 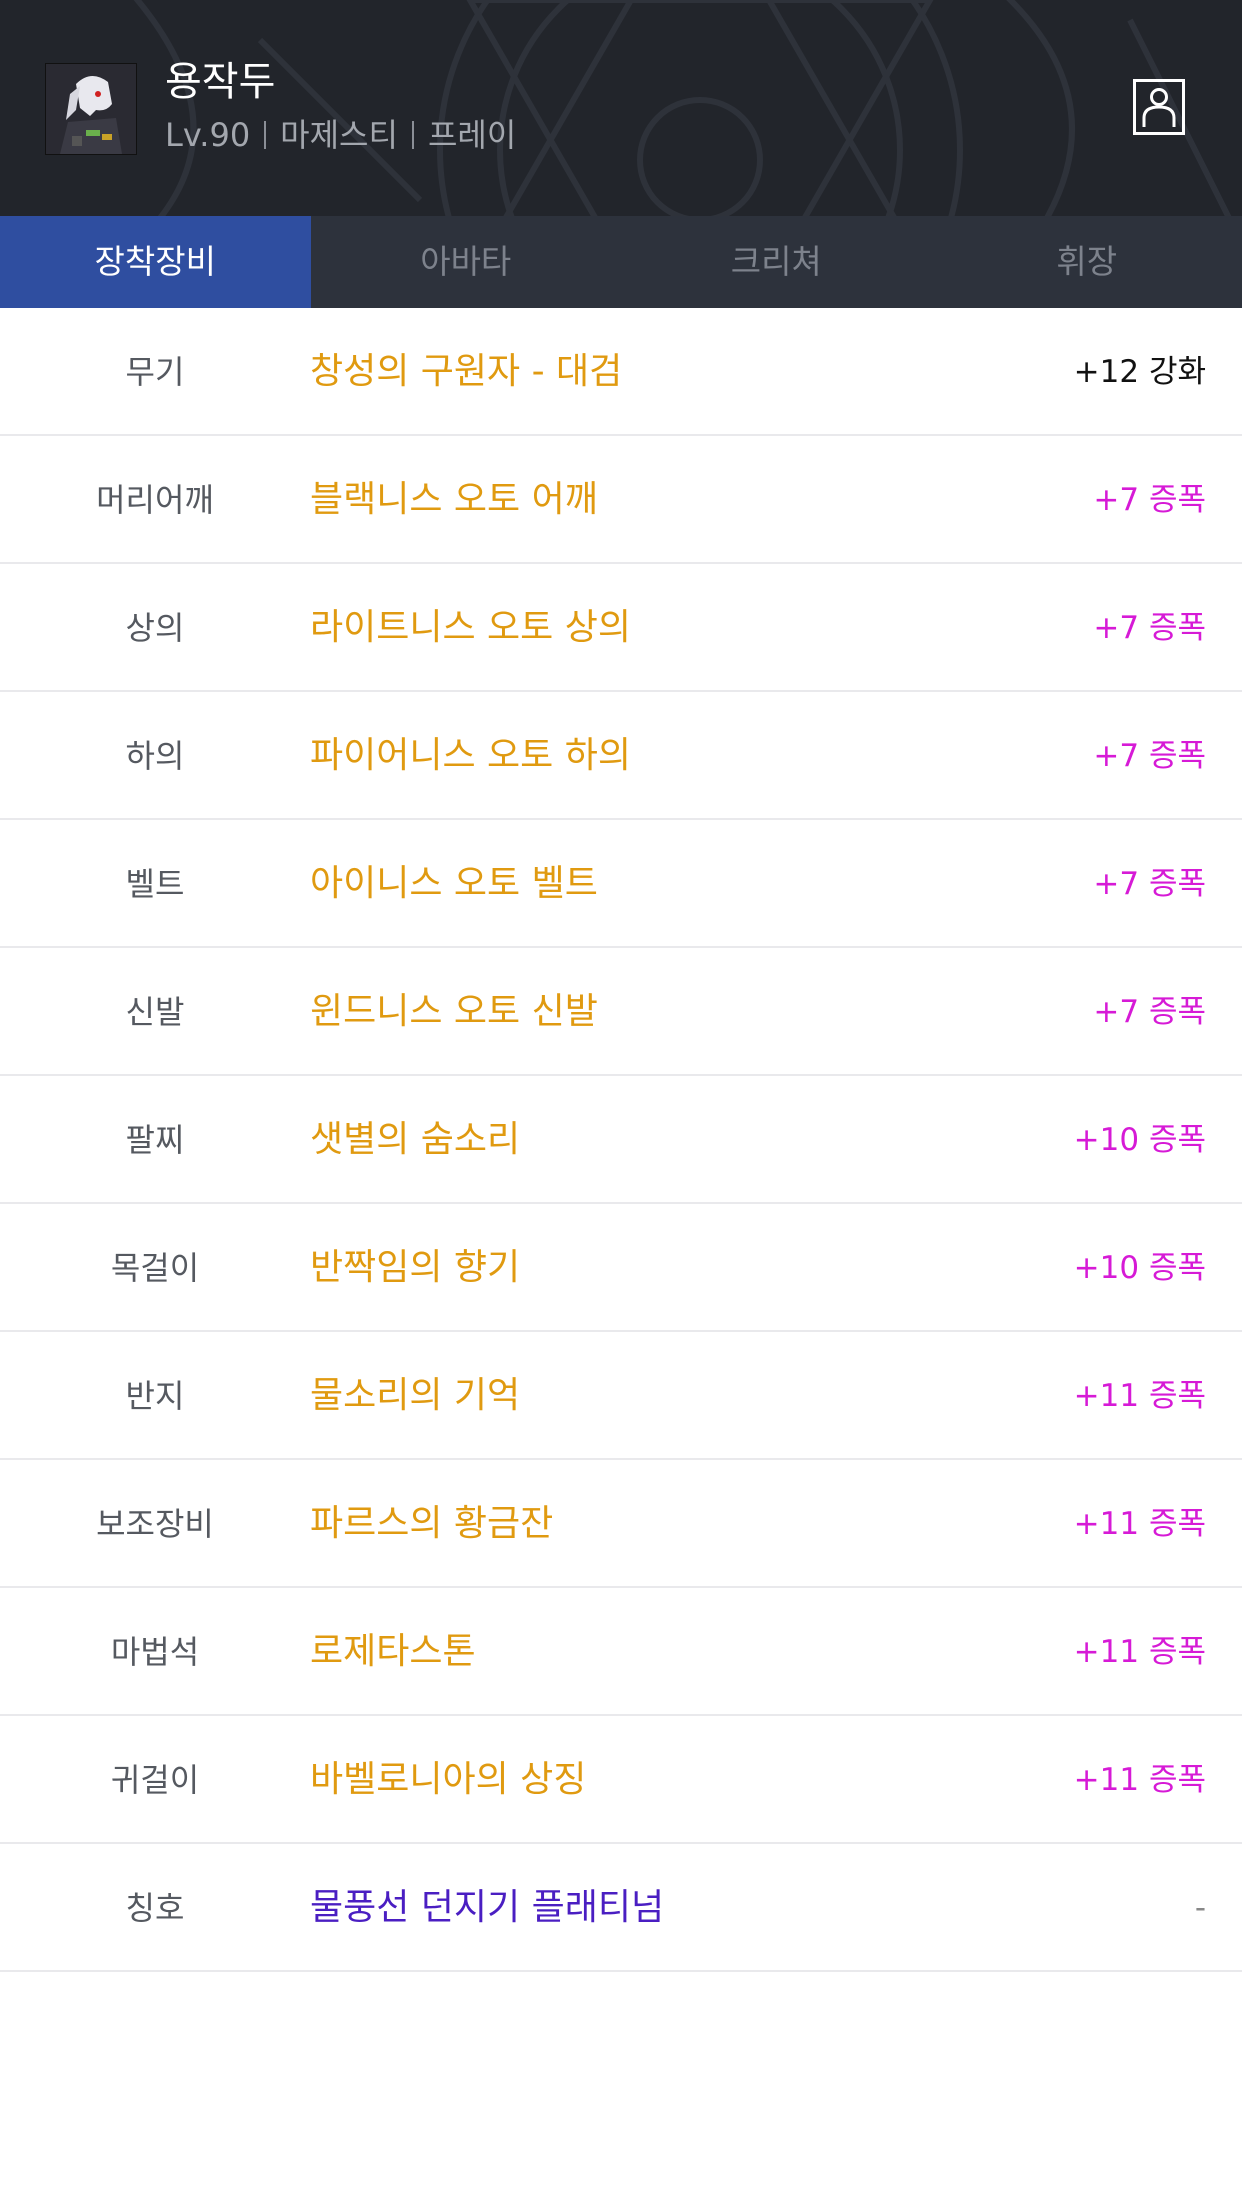 What do you see at coordinates (621, 1396) in the screenshot?
I see `equipment-row: 반지 물소리의 기억 +11 증폭` at bounding box center [621, 1396].